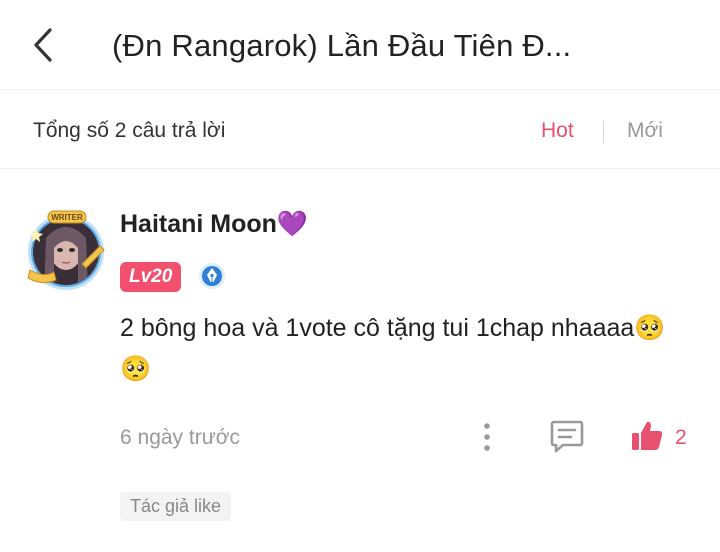 This screenshot has width=720, height=552. What do you see at coordinates (557, 131) in the screenshot?
I see `sort-hot-tab: Hot` at bounding box center [557, 131].